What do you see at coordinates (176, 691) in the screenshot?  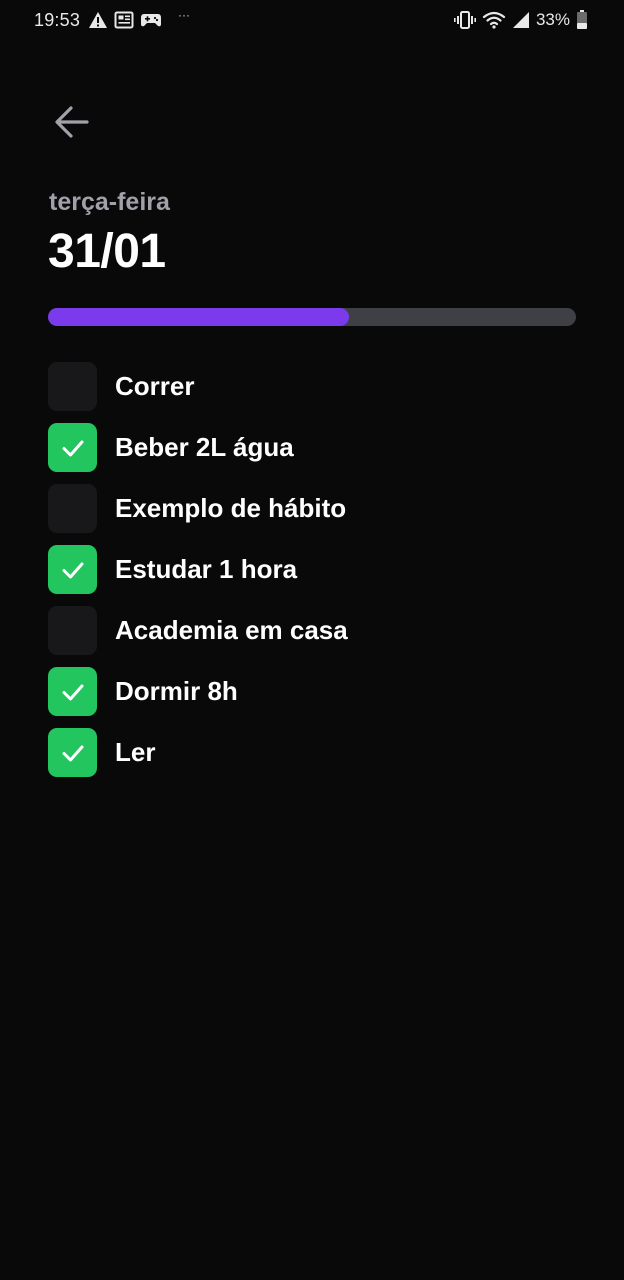 I see `habit-label: Dormir 8h` at bounding box center [176, 691].